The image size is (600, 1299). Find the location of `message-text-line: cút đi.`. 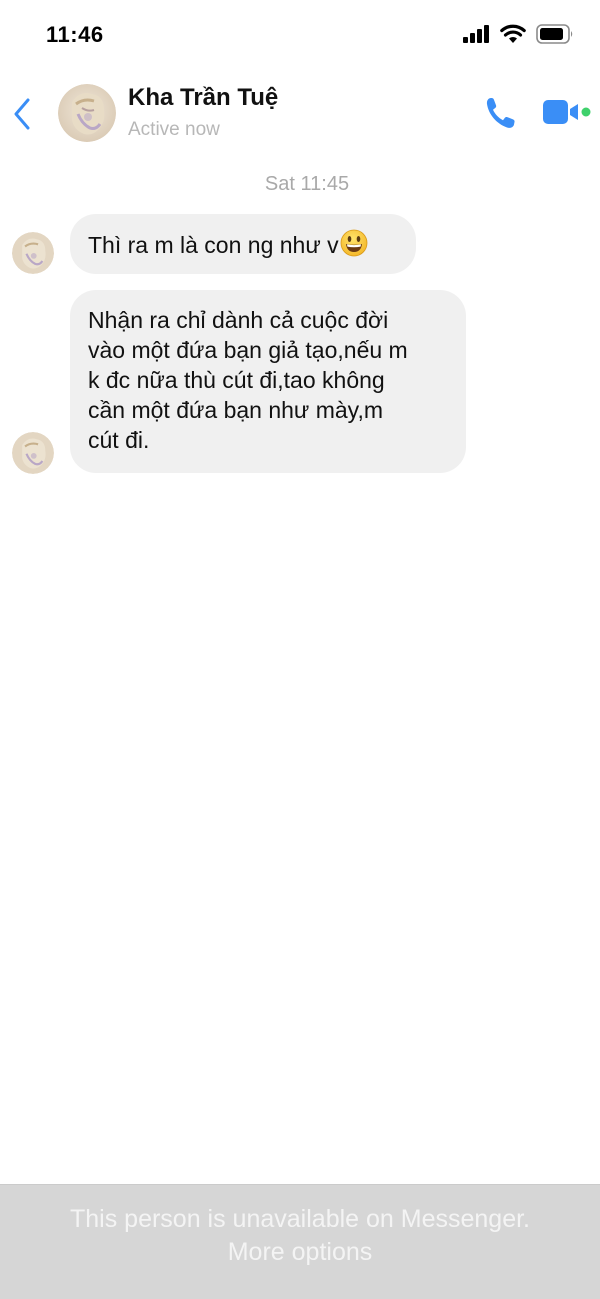

message-text-line: cút đi. is located at coordinates (119, 440).